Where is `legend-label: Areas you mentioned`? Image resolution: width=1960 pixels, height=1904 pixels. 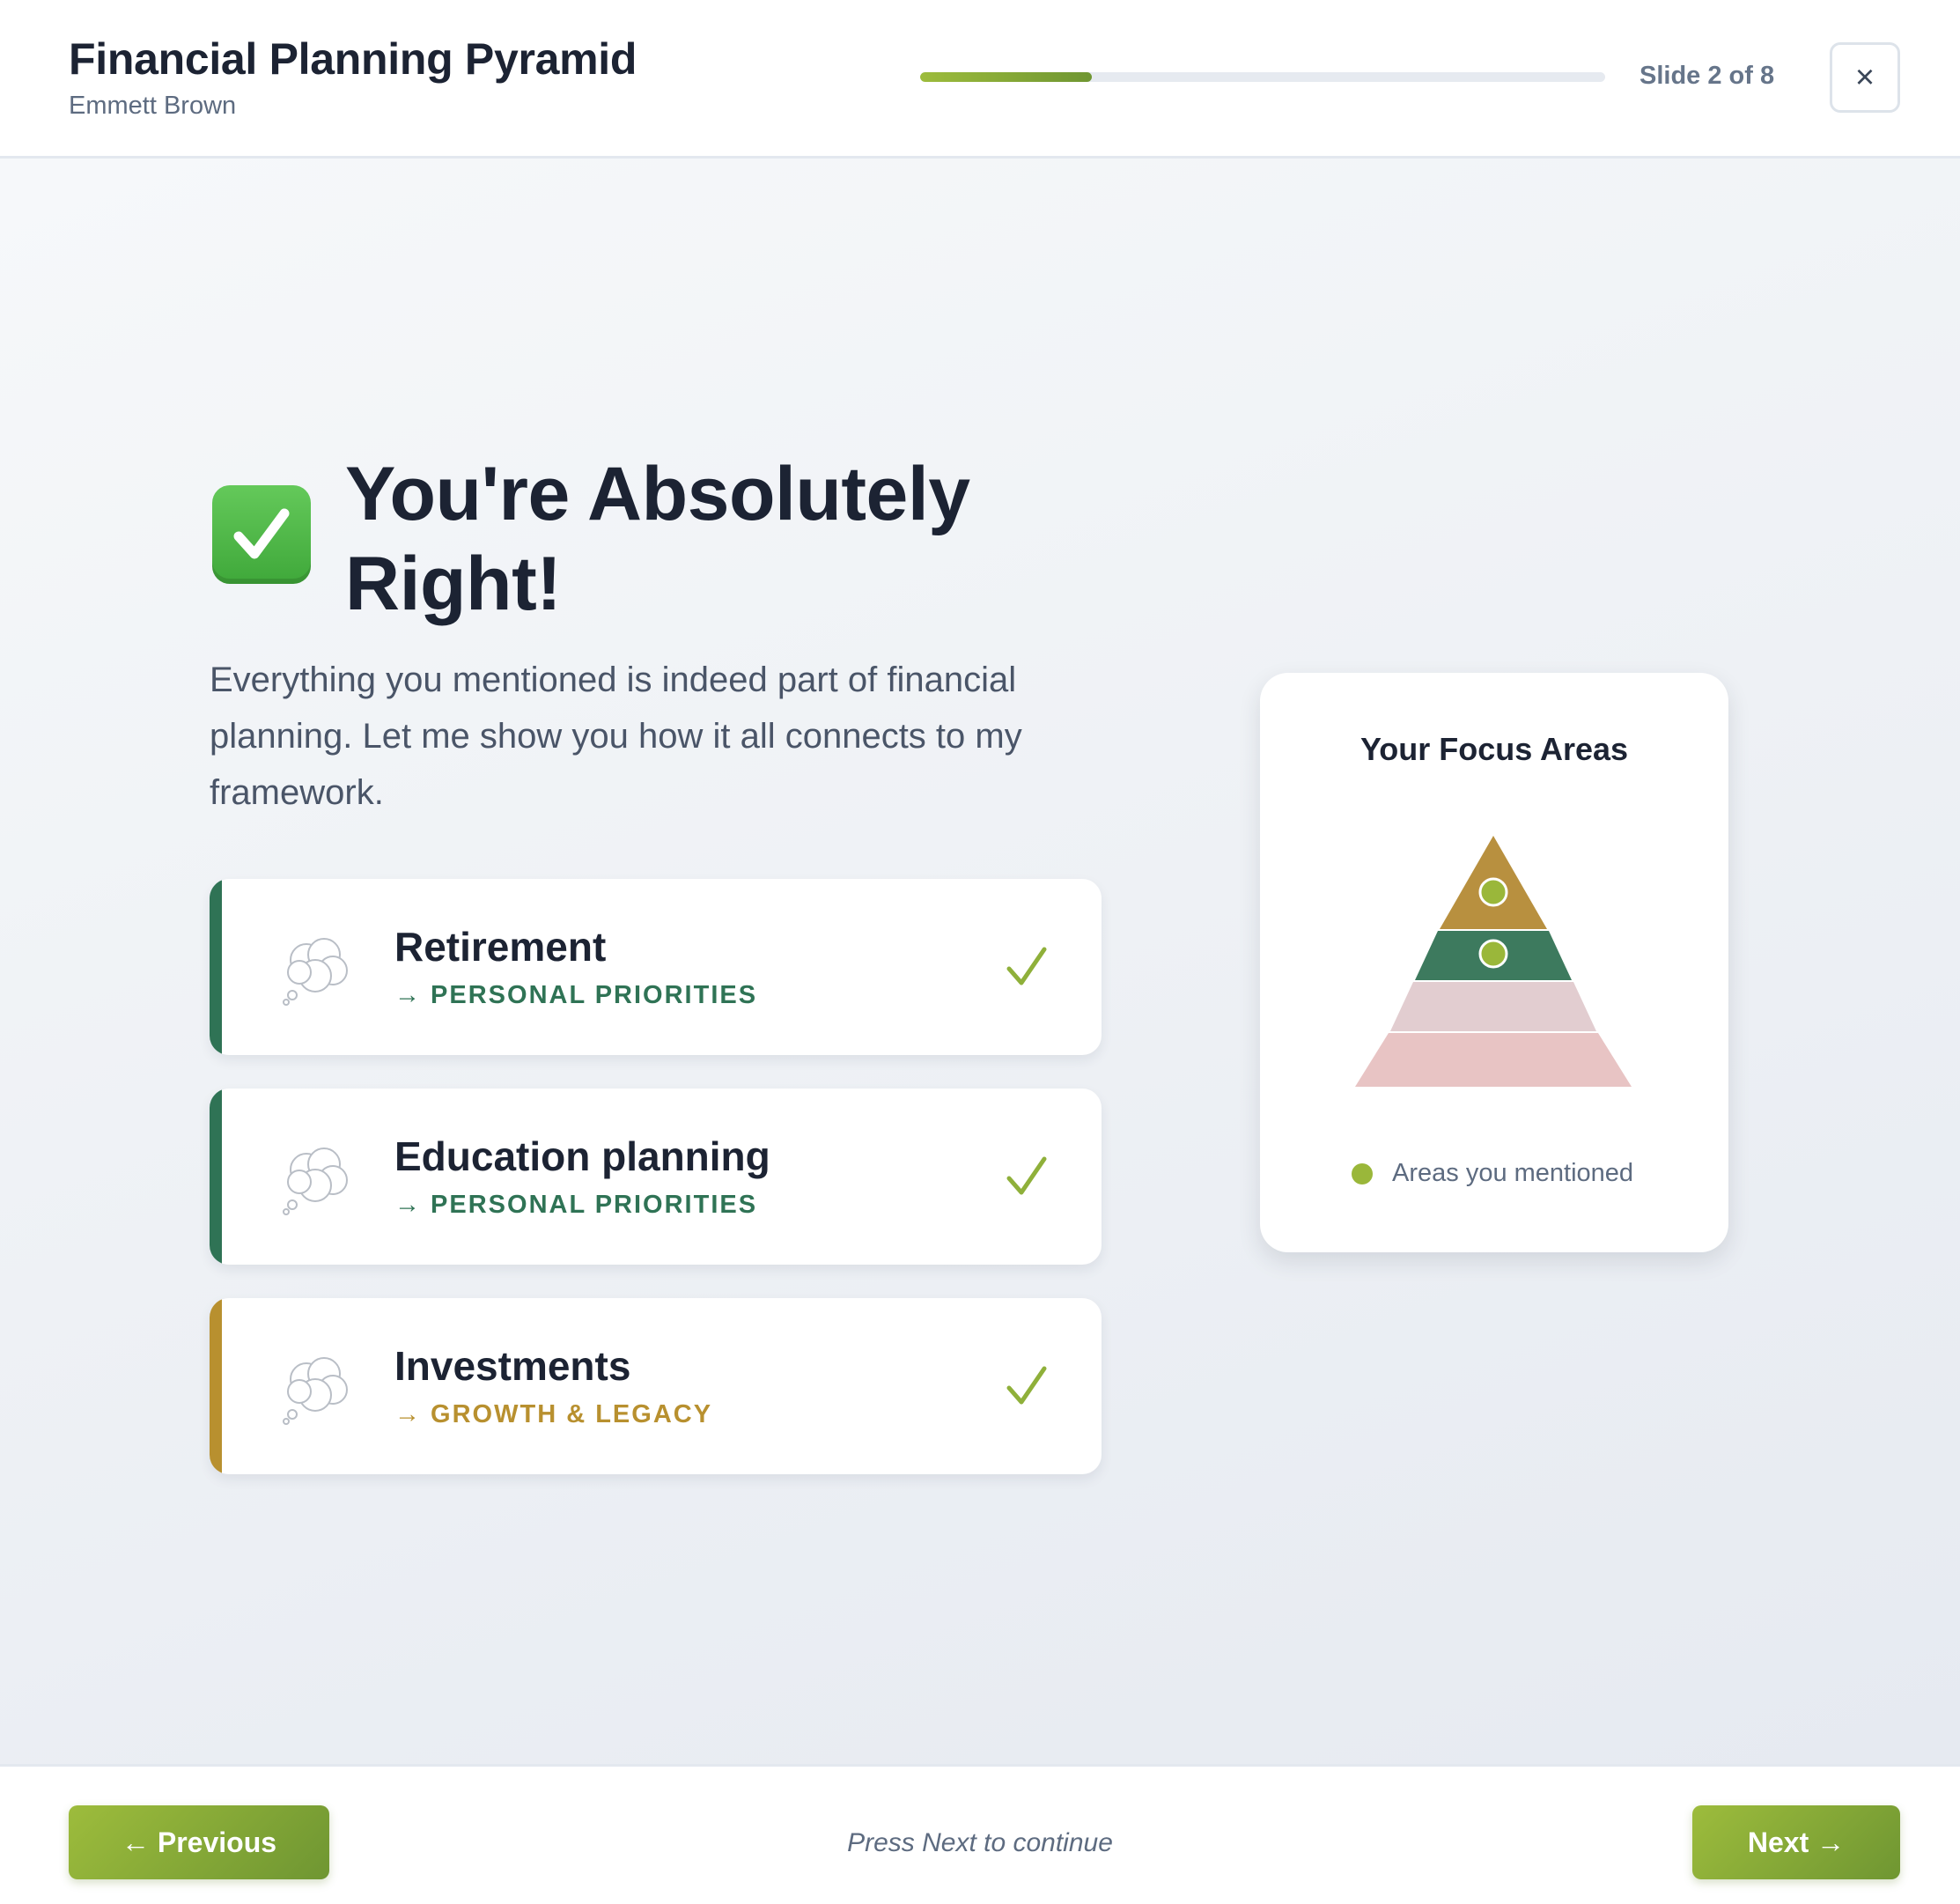 legend-label: Areas you mentioned is located at coordinates (1513, 1173).